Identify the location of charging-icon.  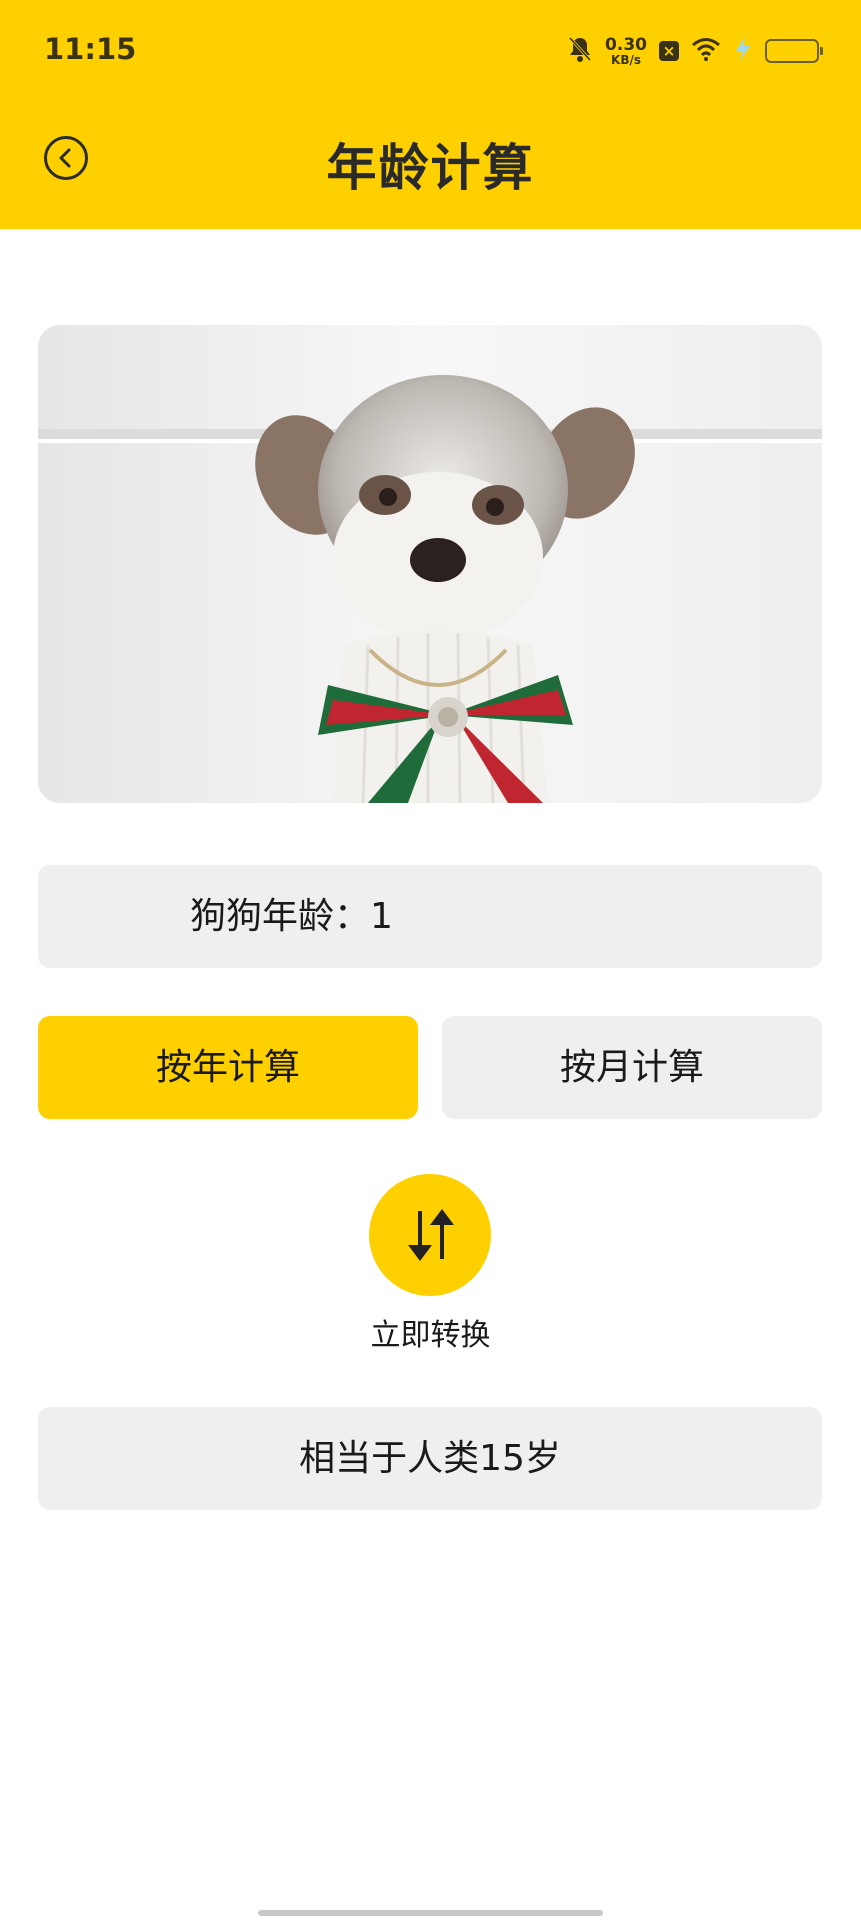
(743, 51).